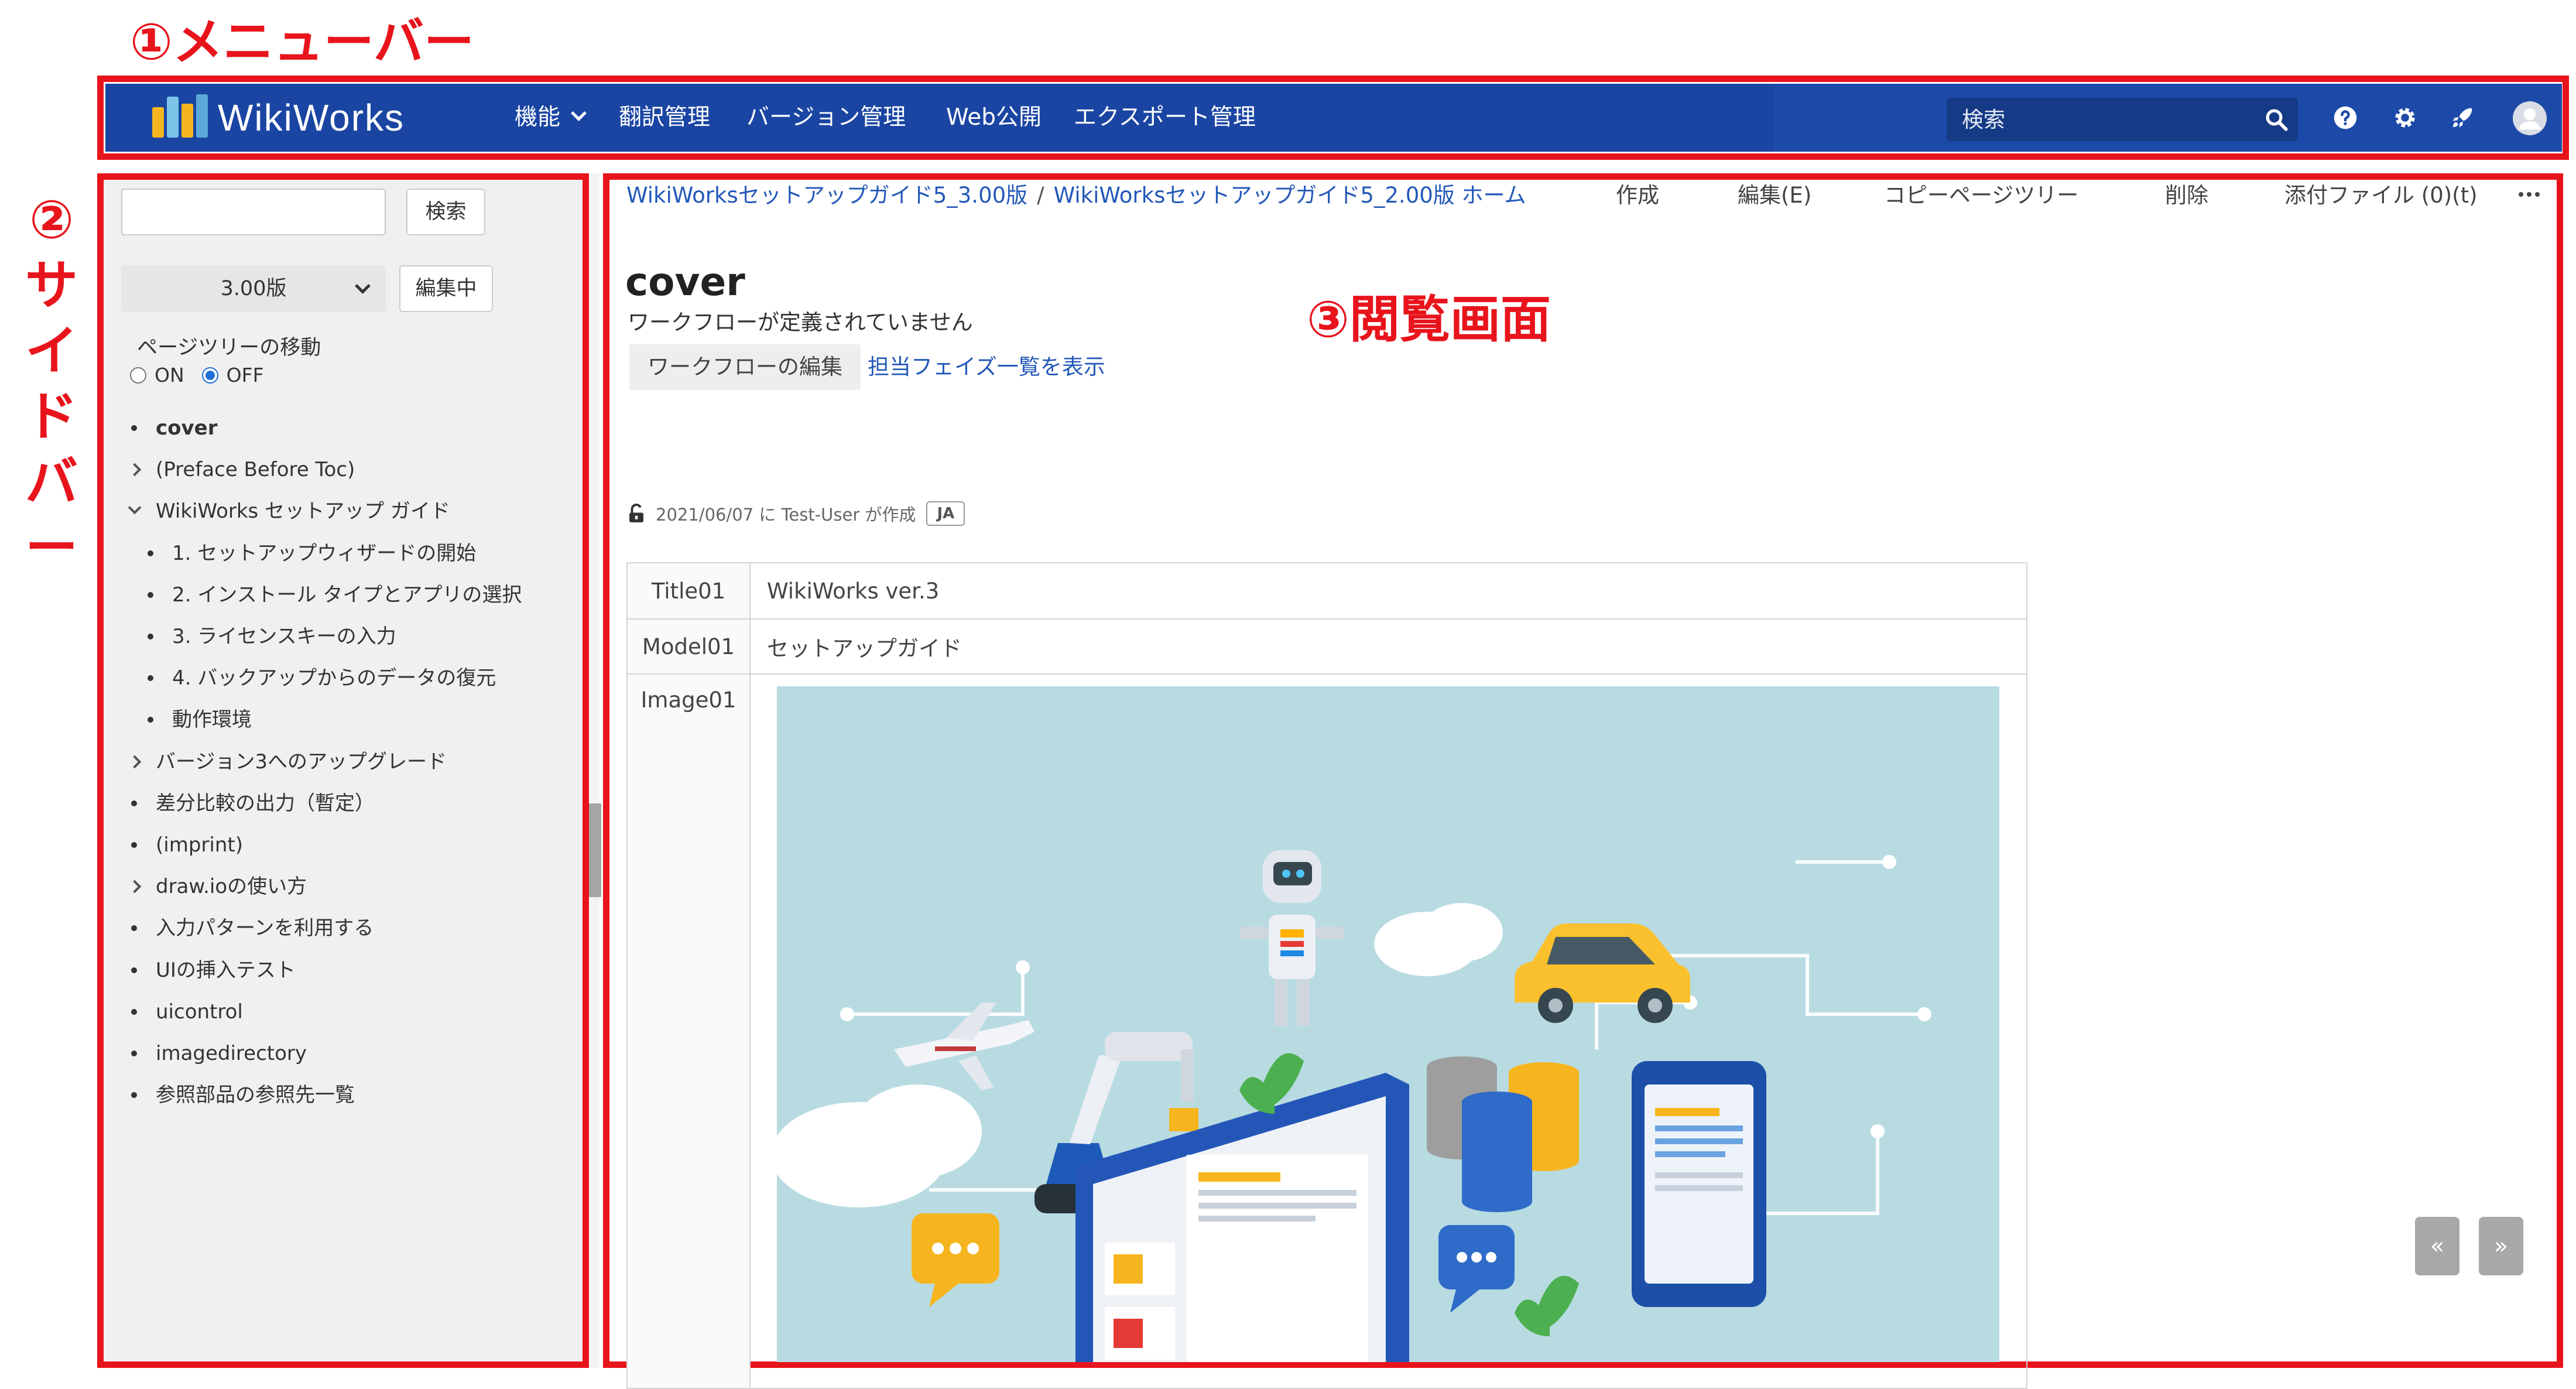  What do you see at coordinates (51, 285) in the screenshot?
I see `annotation-sidebar-char: サ` at bounding box center [51, 285].